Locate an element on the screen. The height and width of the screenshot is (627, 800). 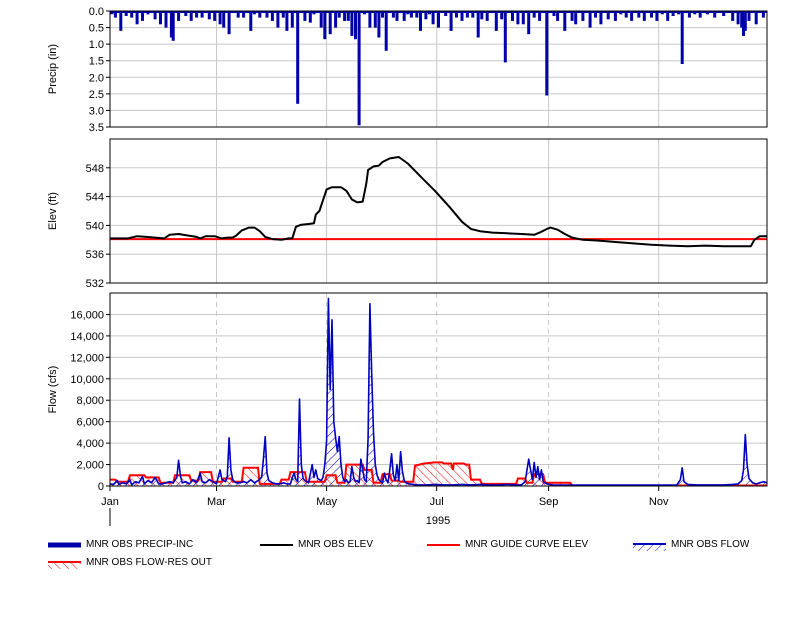
y-tick-label: 16,000 is located at coordinates (87, 315).